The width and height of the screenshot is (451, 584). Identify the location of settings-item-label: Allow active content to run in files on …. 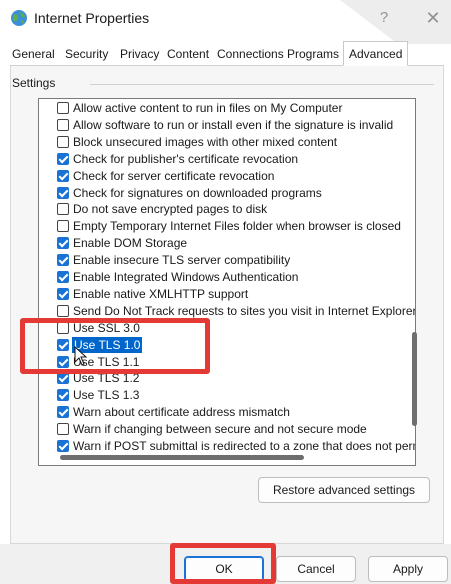
(208, 108).